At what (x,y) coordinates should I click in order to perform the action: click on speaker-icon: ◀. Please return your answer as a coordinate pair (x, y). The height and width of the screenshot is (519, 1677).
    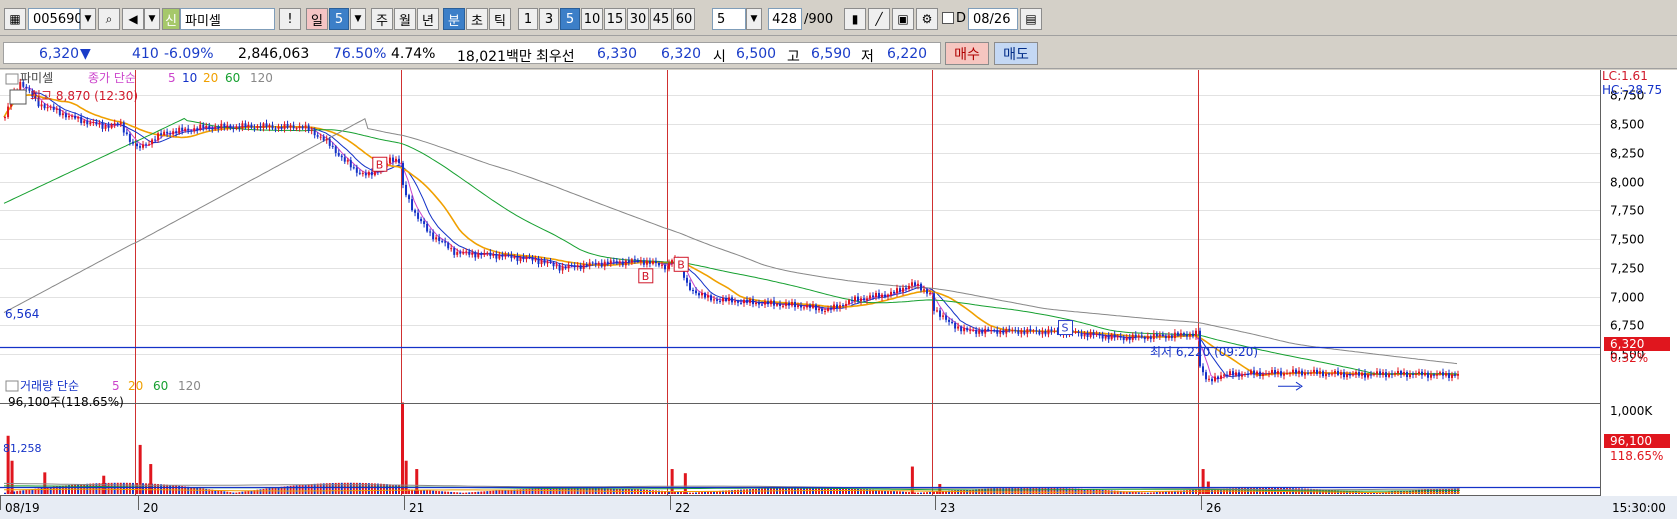
    Looking at the image, I should click on (133, 19).